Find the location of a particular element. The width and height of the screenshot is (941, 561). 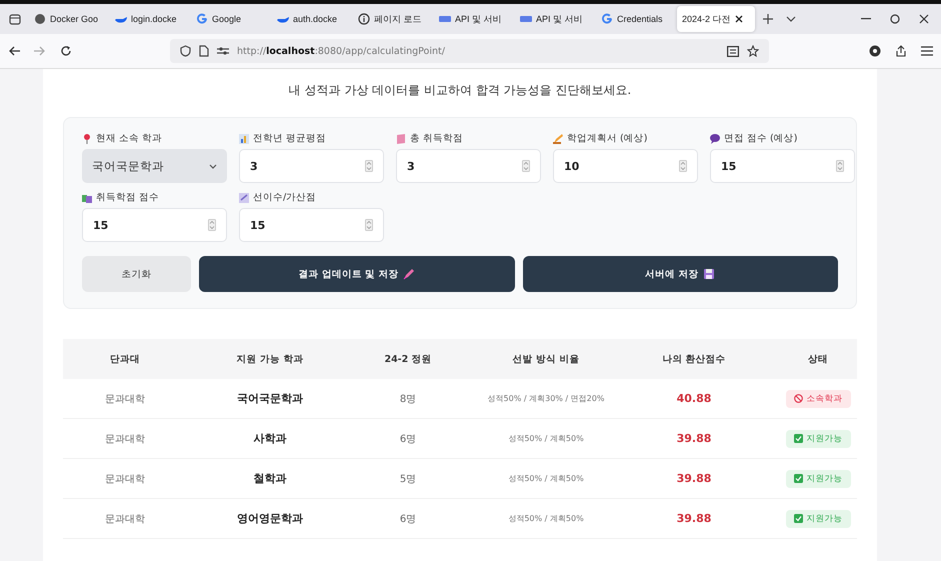

pin-icon is located at coordinates (87, 138).